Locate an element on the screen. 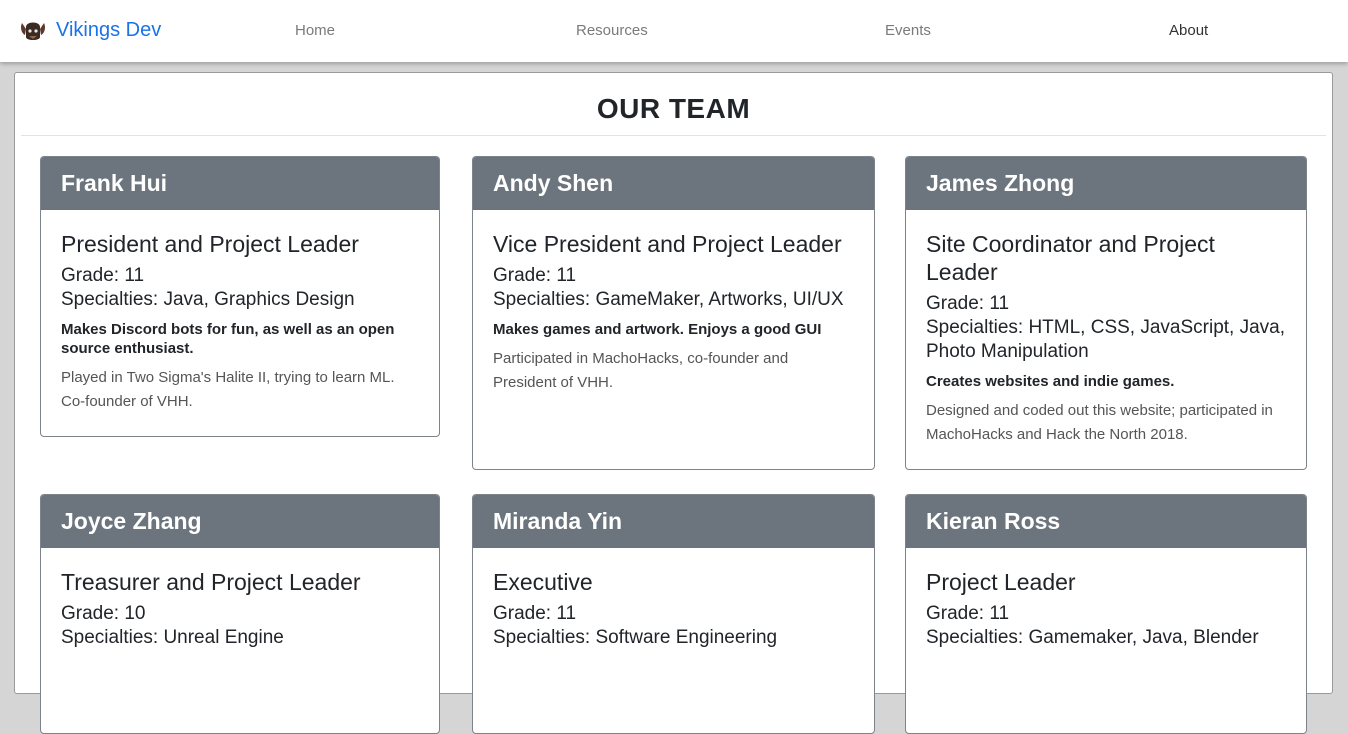 The image size is (1348, 734). member-role: Executive is located at coordinates (543, 582).